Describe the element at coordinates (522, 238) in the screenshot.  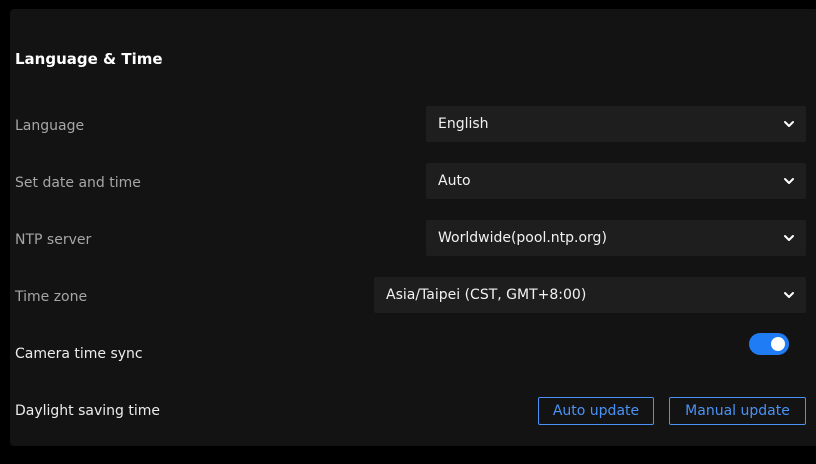
I see `ntp-server-select-value: Worldwide(pool.ntp.org)` at that location.